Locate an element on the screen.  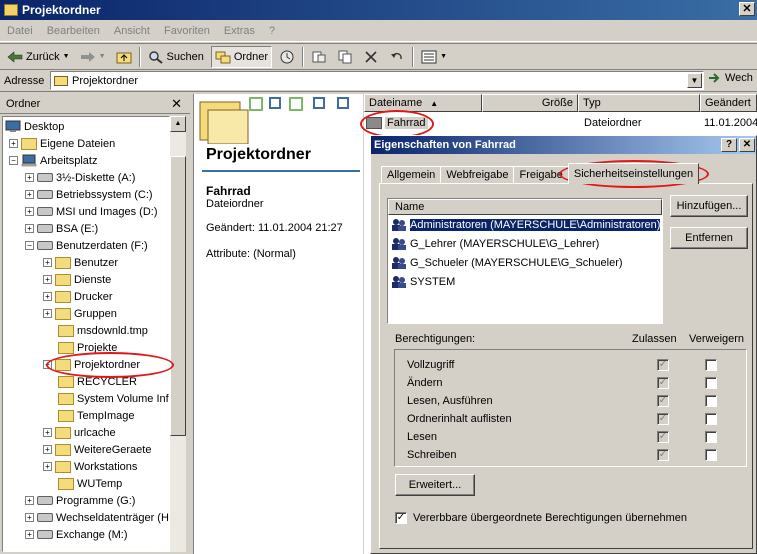
column-header-name: Dateiname ▲ is located at coordinates (423, 103).